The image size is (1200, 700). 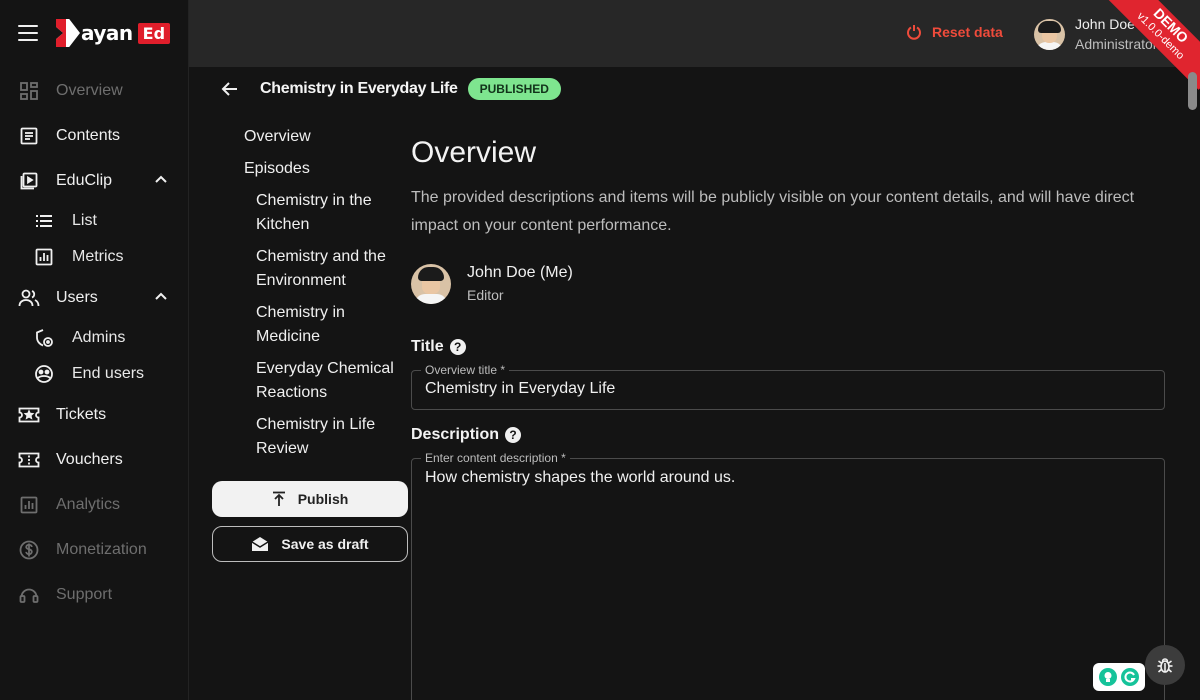 I want to click on logo: ayan Ed, so click(x=113, y=33).